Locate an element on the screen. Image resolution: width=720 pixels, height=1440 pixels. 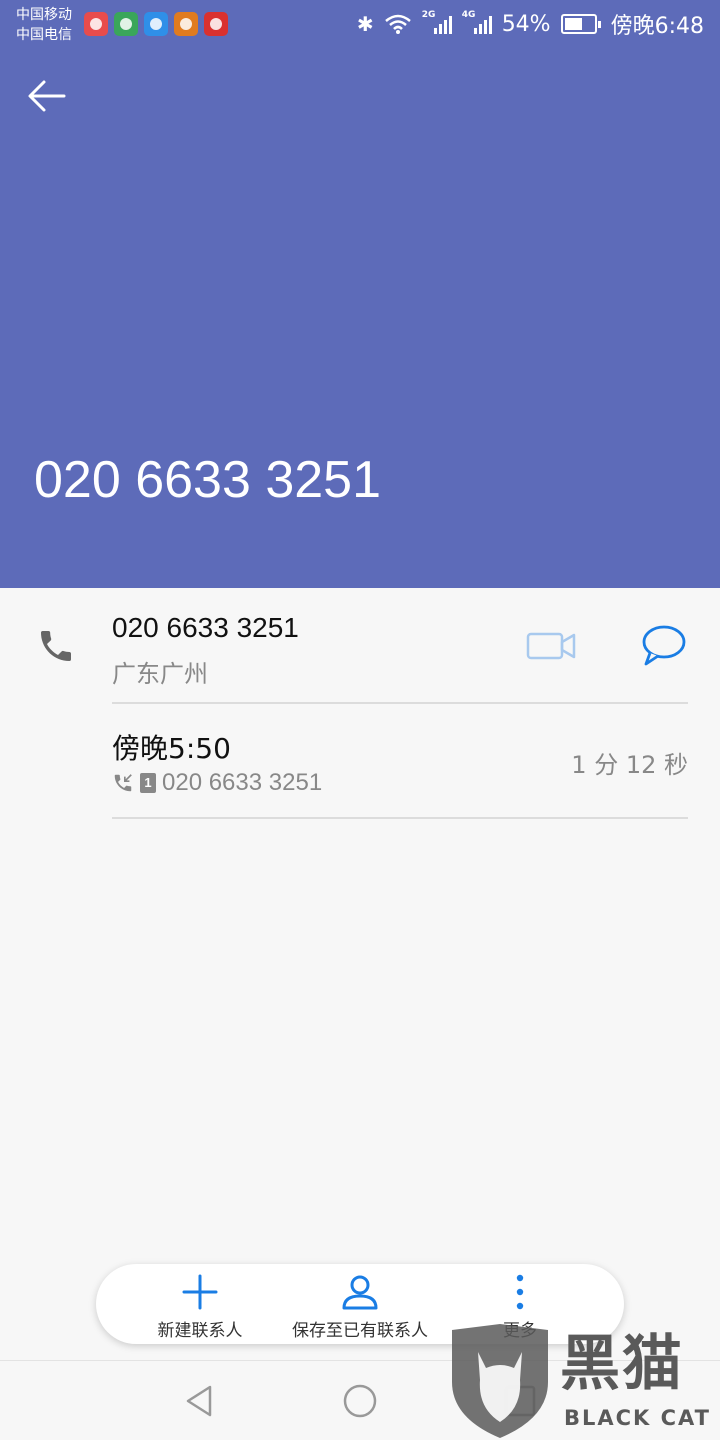
person-icon is located at coordinates (360, 1292).